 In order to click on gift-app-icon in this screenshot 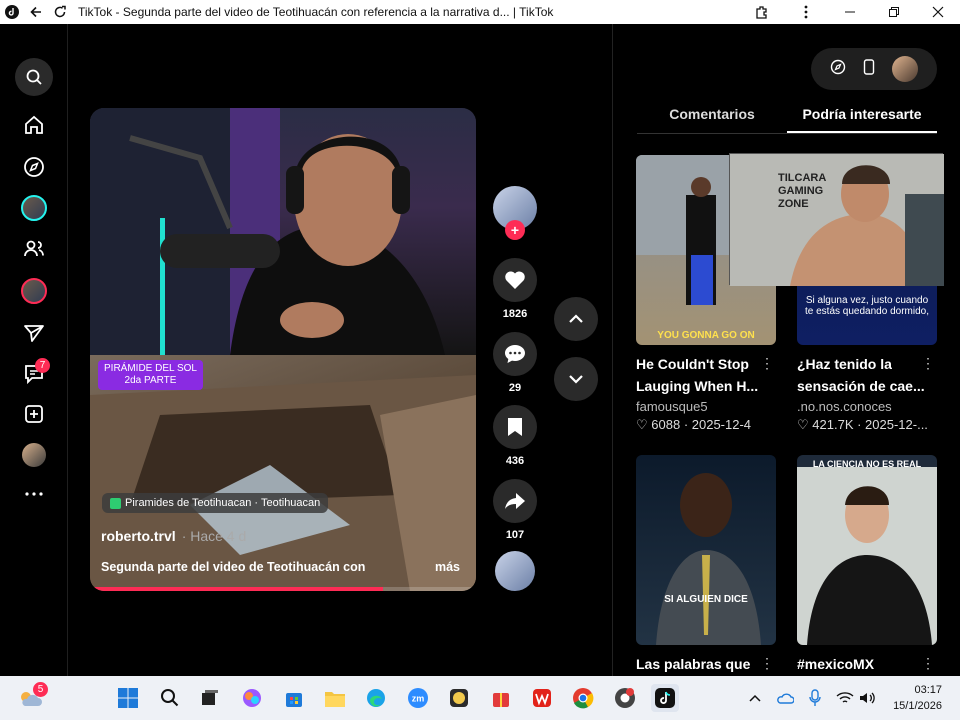, I will do `click(501, 698)`.